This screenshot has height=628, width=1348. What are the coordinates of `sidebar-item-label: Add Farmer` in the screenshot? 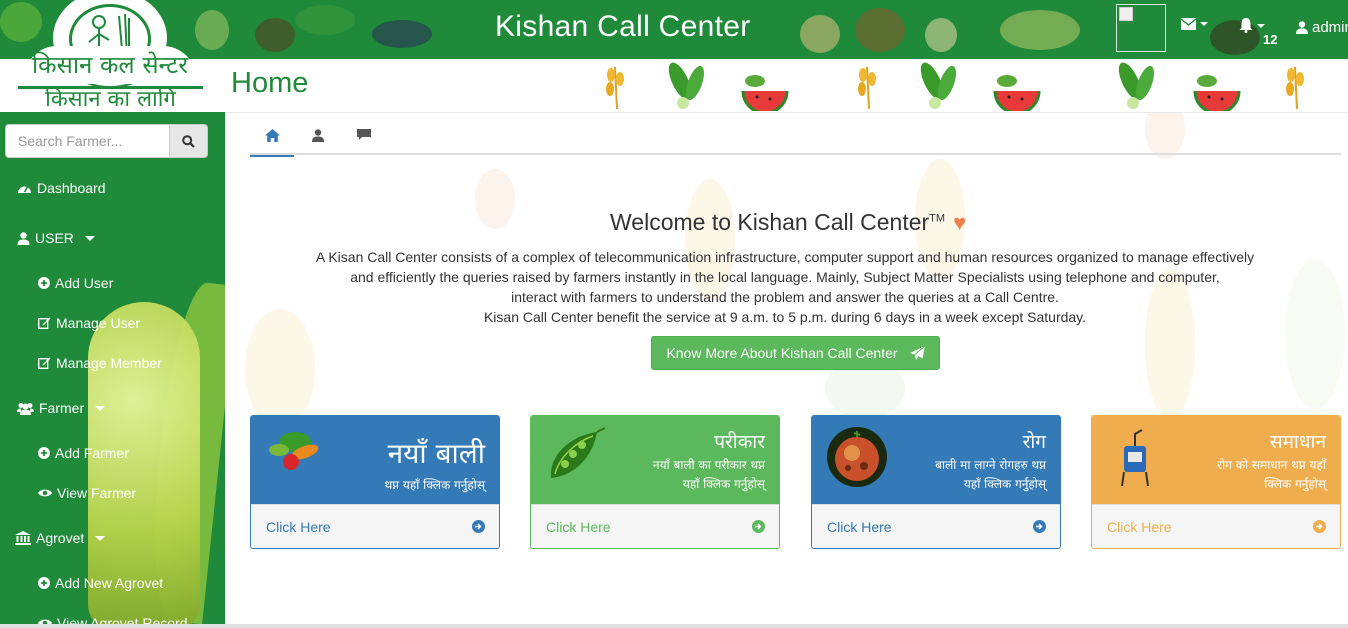 It's located at (92, 453).